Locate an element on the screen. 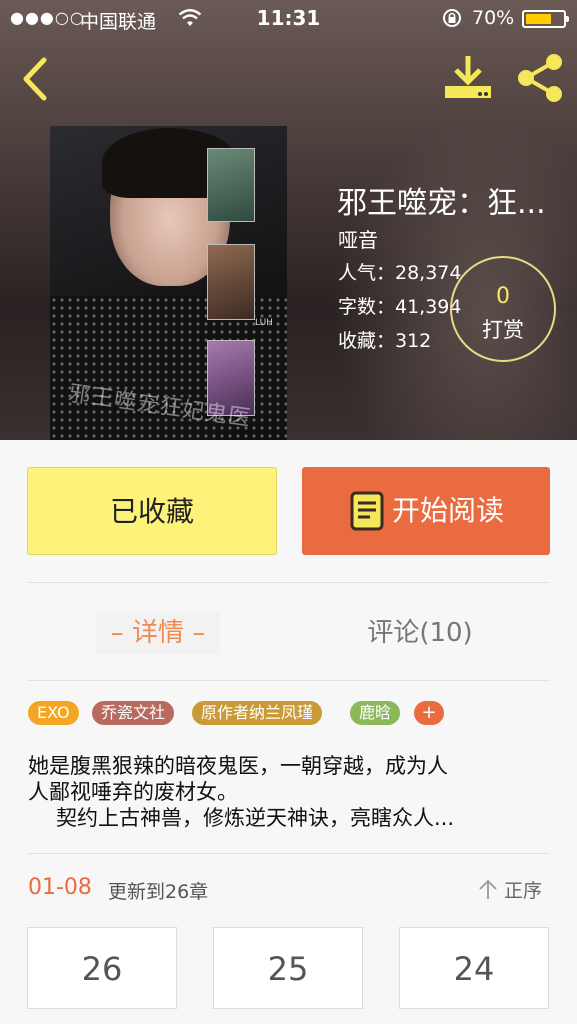  tag-luhan: 鹿晗 is located at coordinates (375, 713).